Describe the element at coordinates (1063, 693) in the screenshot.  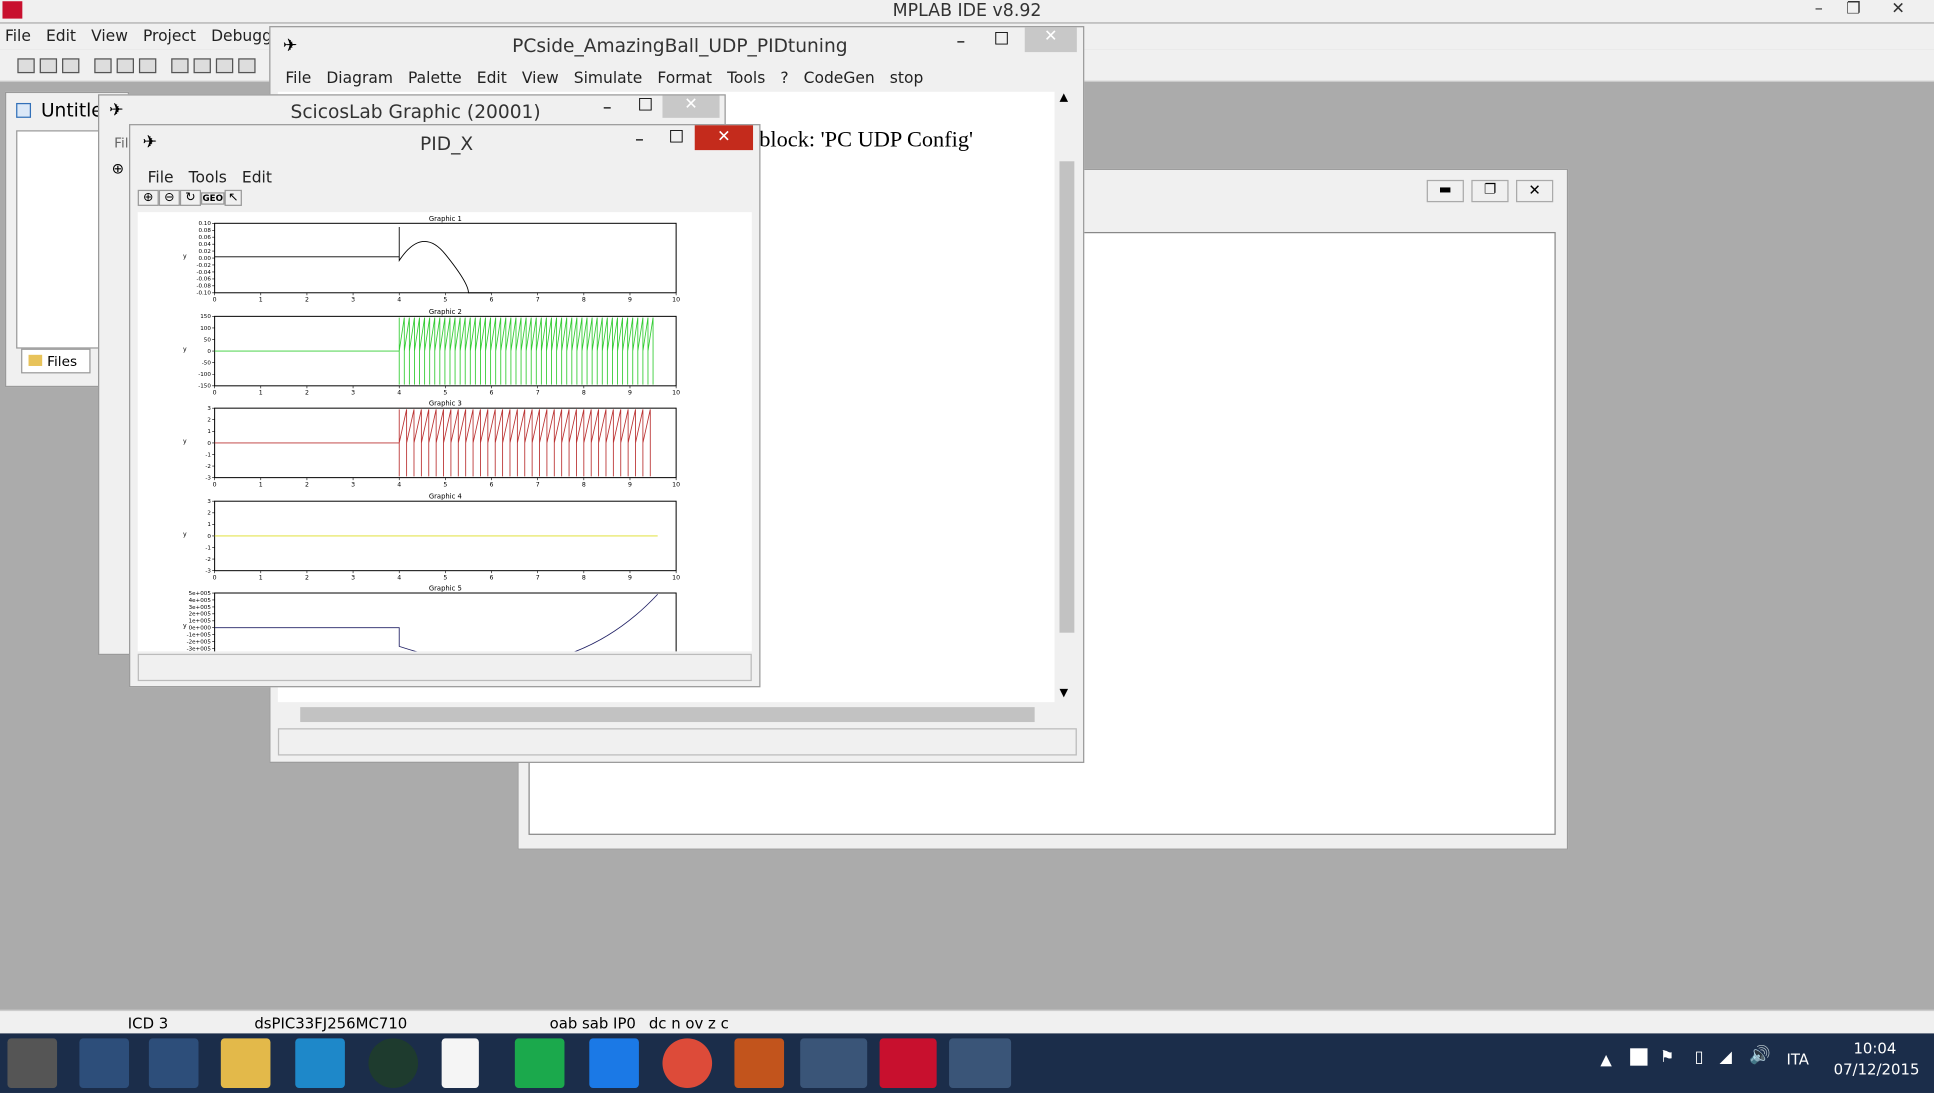
I see `scroll-down-icon: ▼` at that location.